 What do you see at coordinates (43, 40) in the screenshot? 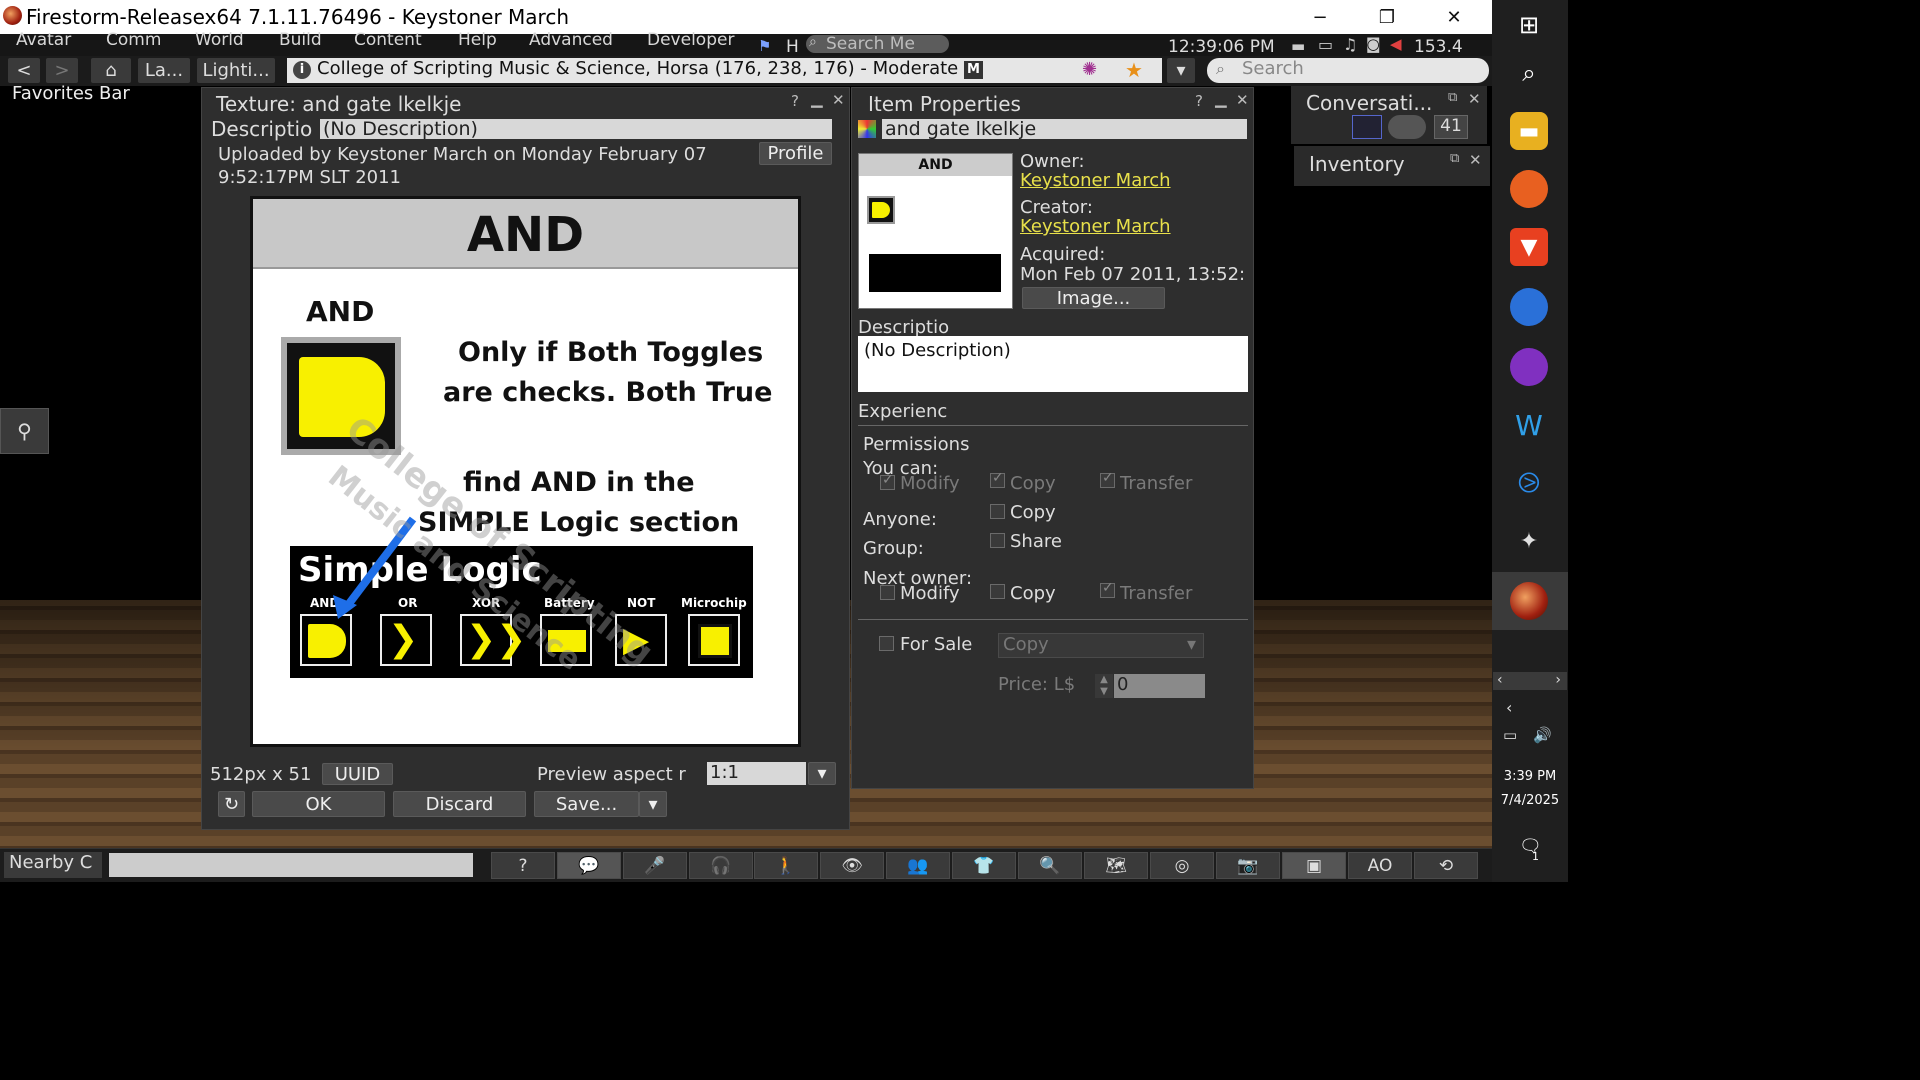
I see `menu-avatar: Avatar` at bounding box center [43, 40].